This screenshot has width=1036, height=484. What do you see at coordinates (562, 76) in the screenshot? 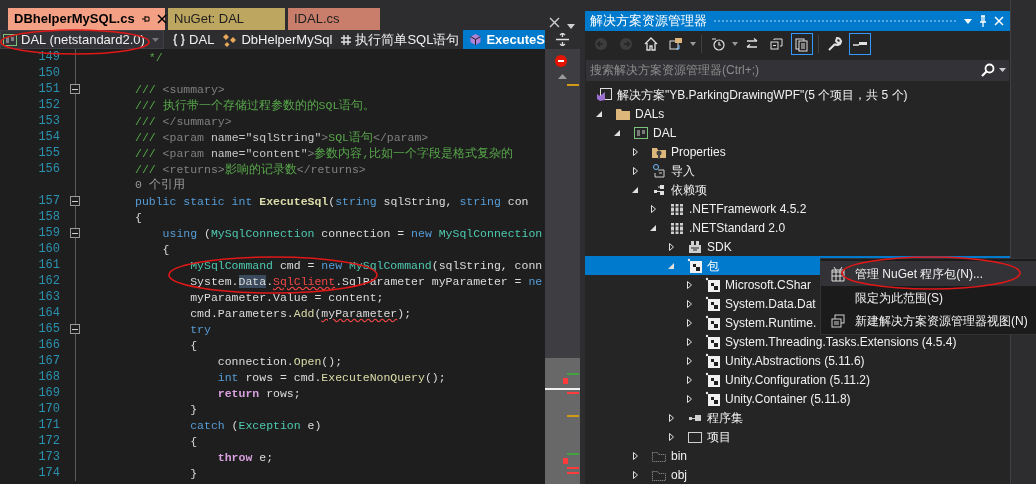
I see `scroll-up-icon` at bounding box center [562, 76].